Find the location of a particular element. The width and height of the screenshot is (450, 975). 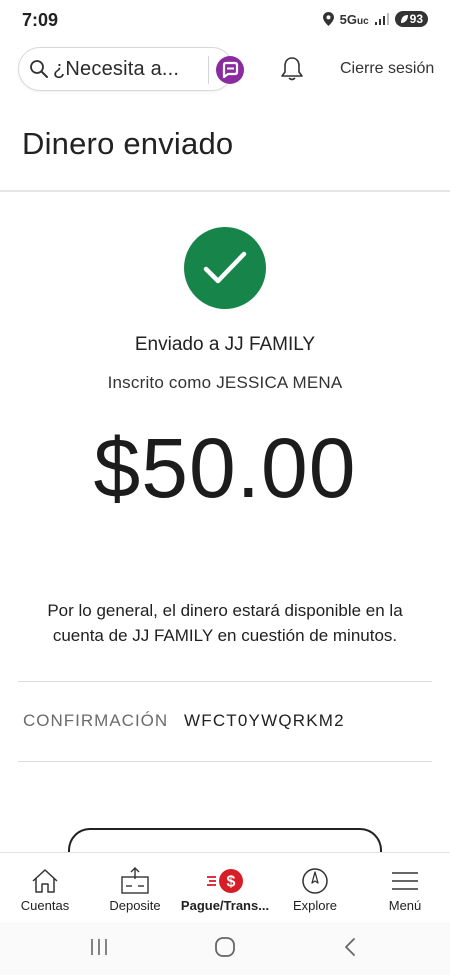

status-bar: 7:09 5Guc 93 is located at coordinates (225, 20).